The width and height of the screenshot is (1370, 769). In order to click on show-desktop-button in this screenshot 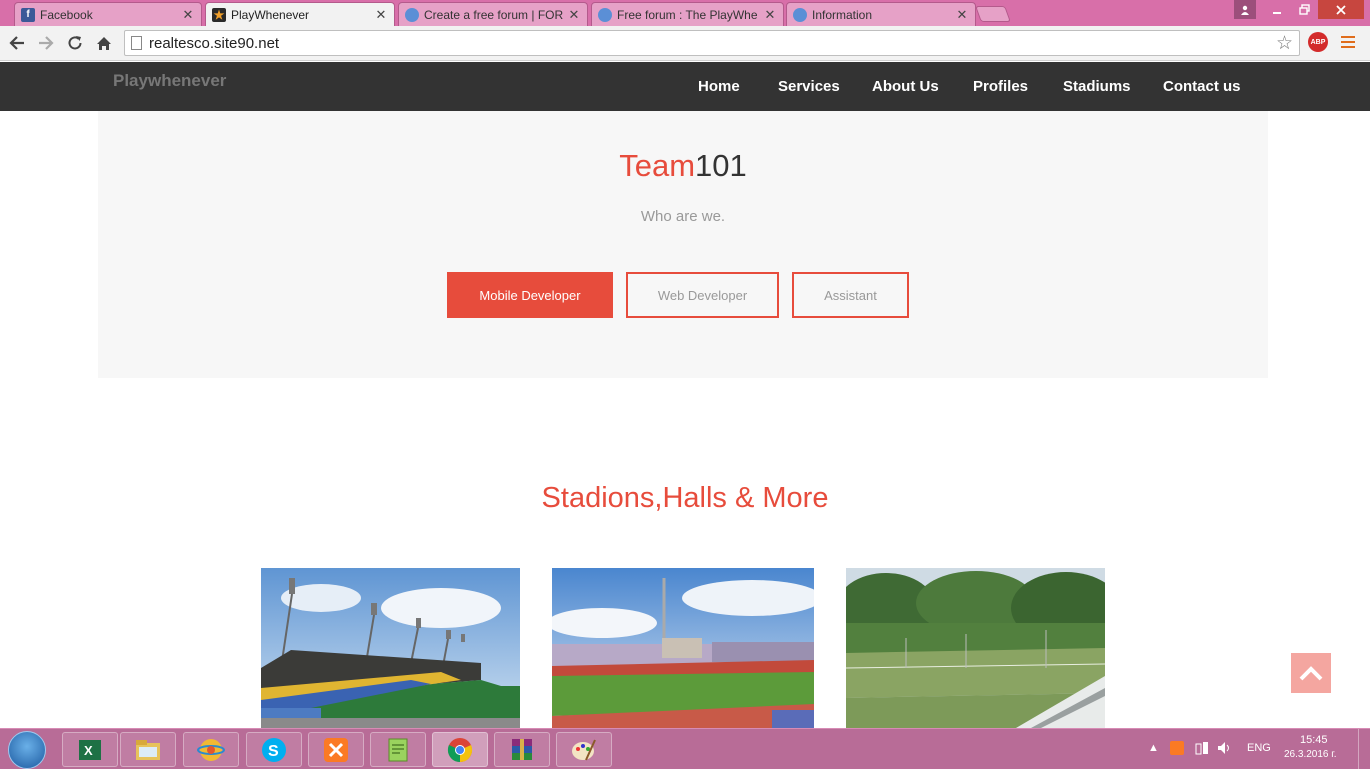, I will do `click(1364, 749)`.